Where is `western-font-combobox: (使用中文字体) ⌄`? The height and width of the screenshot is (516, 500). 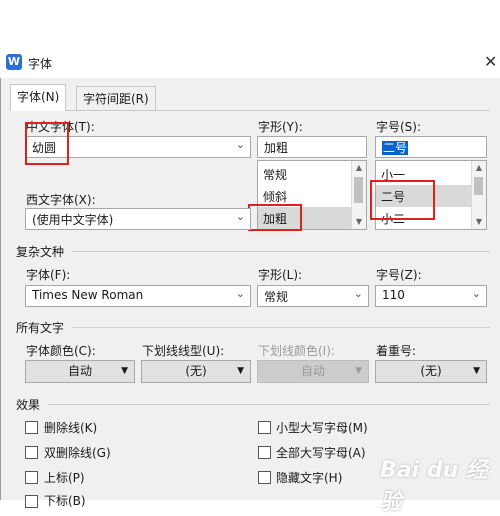
western-font-combobox: (使用中文字体) ⌄ is located at coordinates (138, 219).